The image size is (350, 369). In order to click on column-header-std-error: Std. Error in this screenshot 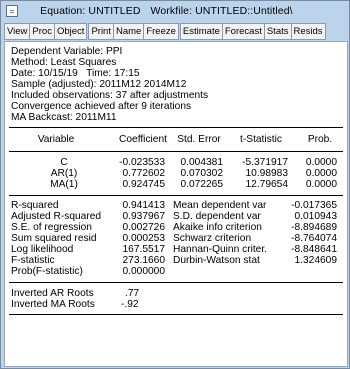, I will do `click(199, 139)`.